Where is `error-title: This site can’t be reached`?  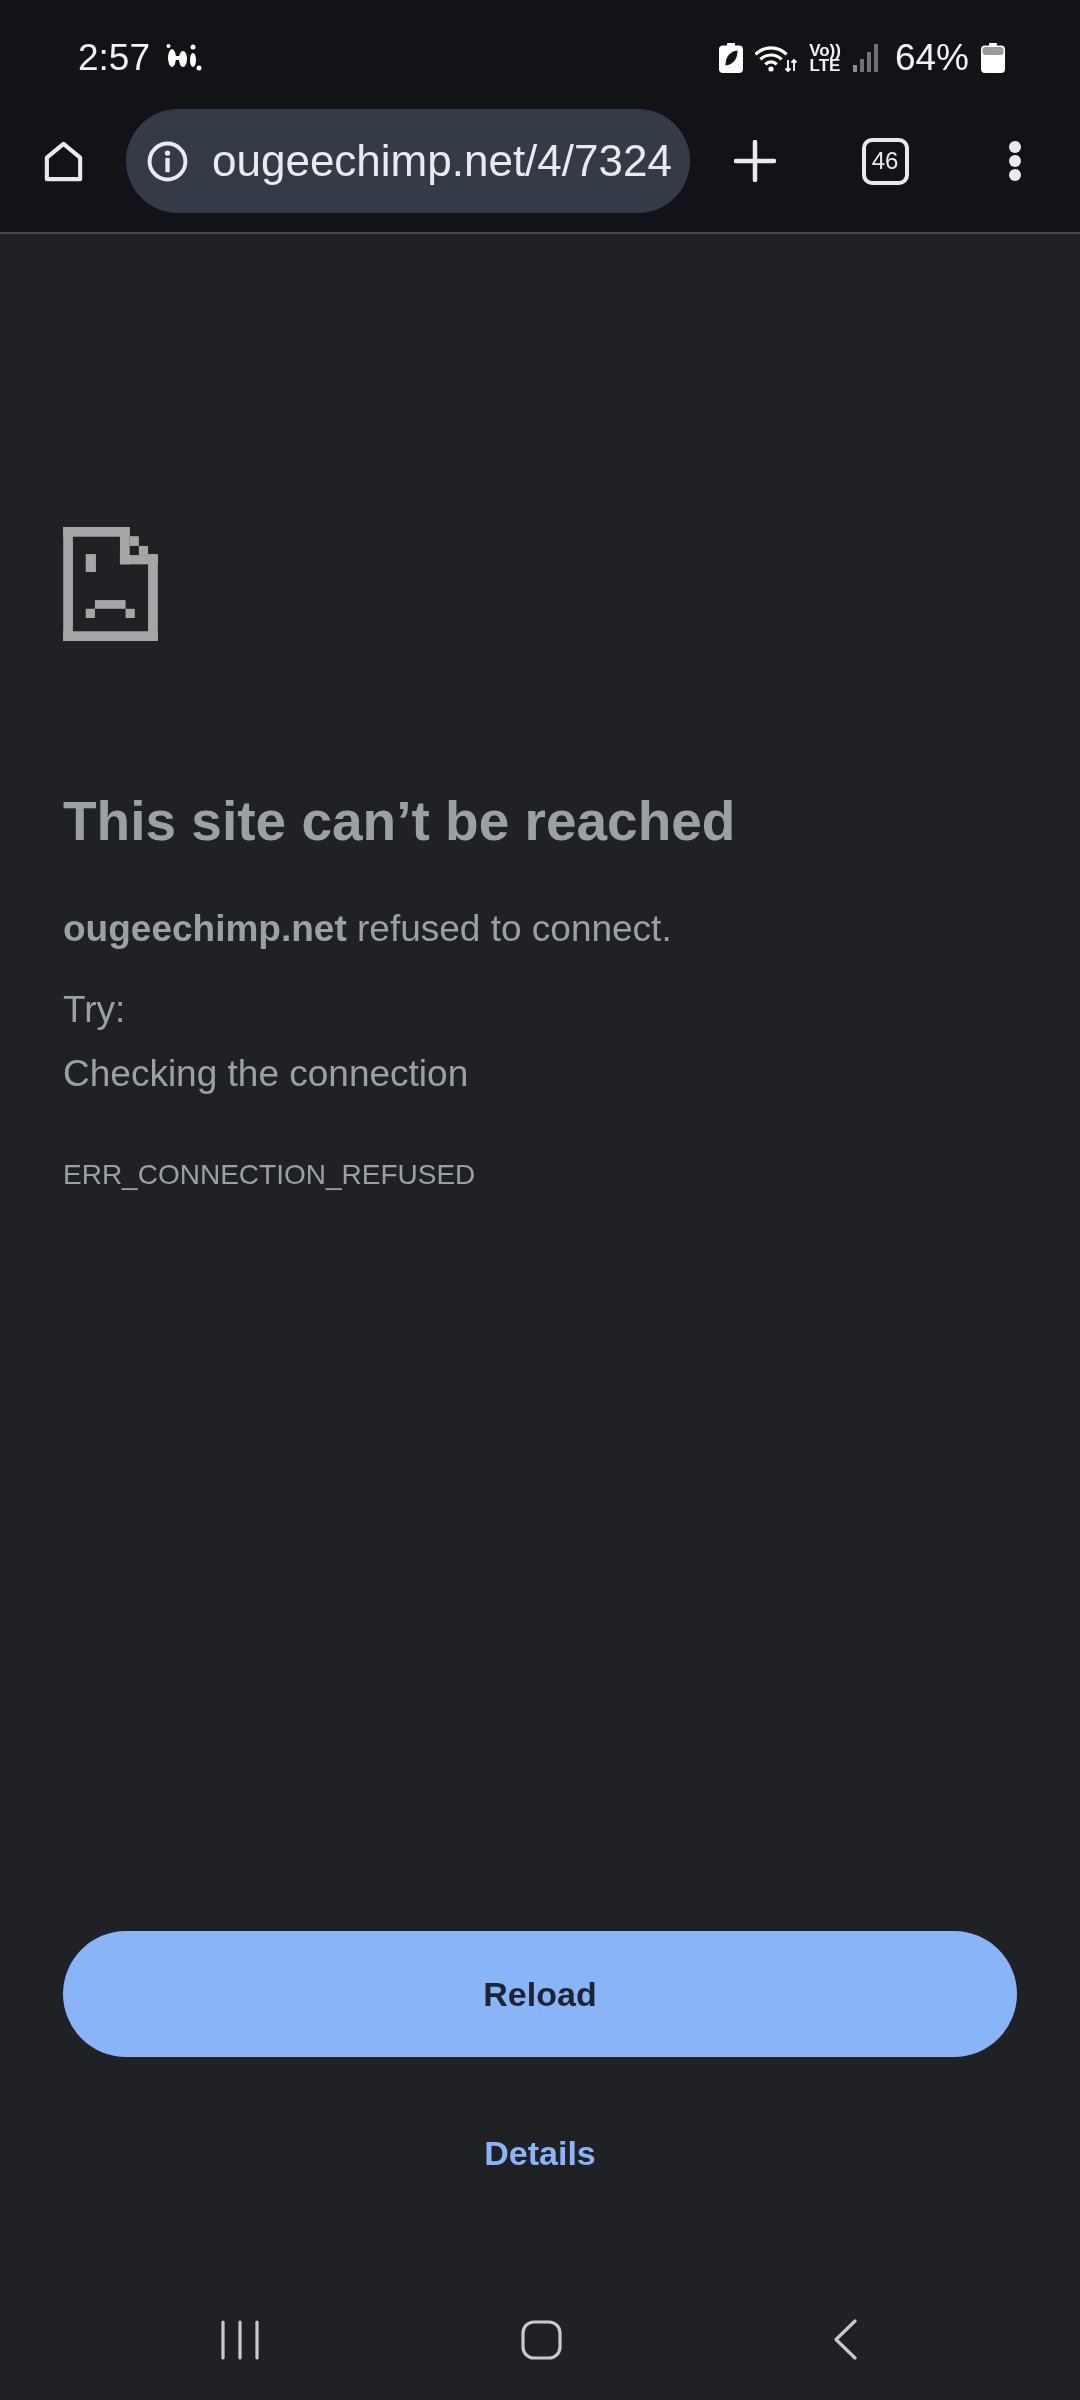 error-title: This site can’t be reached is located at coordinates (400, 821).